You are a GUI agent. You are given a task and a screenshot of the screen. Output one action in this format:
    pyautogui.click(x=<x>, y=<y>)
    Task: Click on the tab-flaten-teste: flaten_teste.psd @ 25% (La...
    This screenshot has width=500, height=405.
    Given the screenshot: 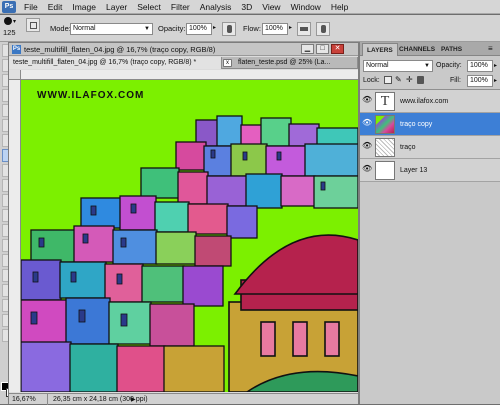 What is the action you would take?
    pyautogui.click(x=296, y=63)
    